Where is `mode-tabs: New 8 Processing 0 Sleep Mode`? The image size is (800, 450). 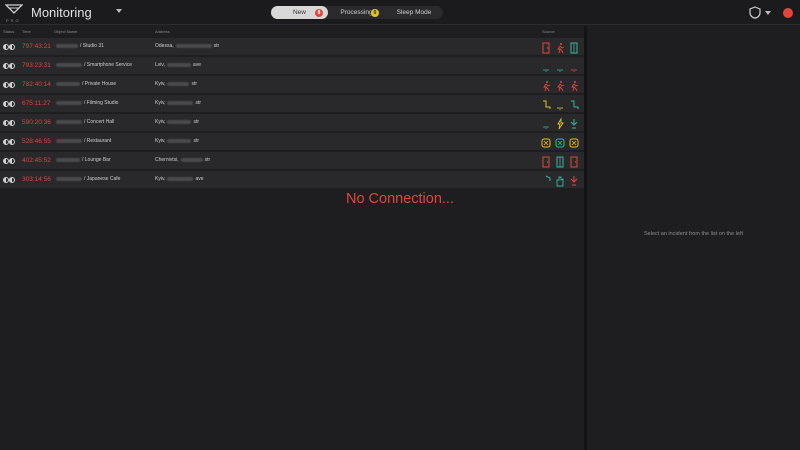 mode-tabs: New 8 Processing 0 Sleep Mode is located at coordinates (357, 12).